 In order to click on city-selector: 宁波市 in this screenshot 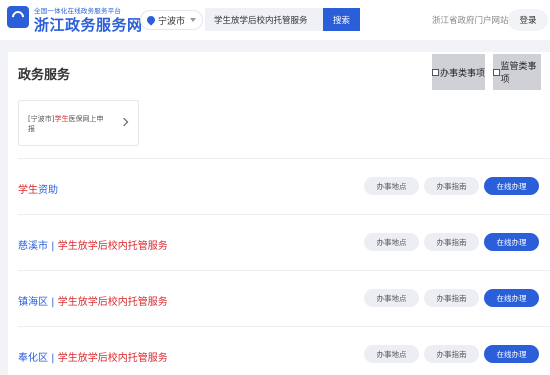, I will do `click(172, 20)`.